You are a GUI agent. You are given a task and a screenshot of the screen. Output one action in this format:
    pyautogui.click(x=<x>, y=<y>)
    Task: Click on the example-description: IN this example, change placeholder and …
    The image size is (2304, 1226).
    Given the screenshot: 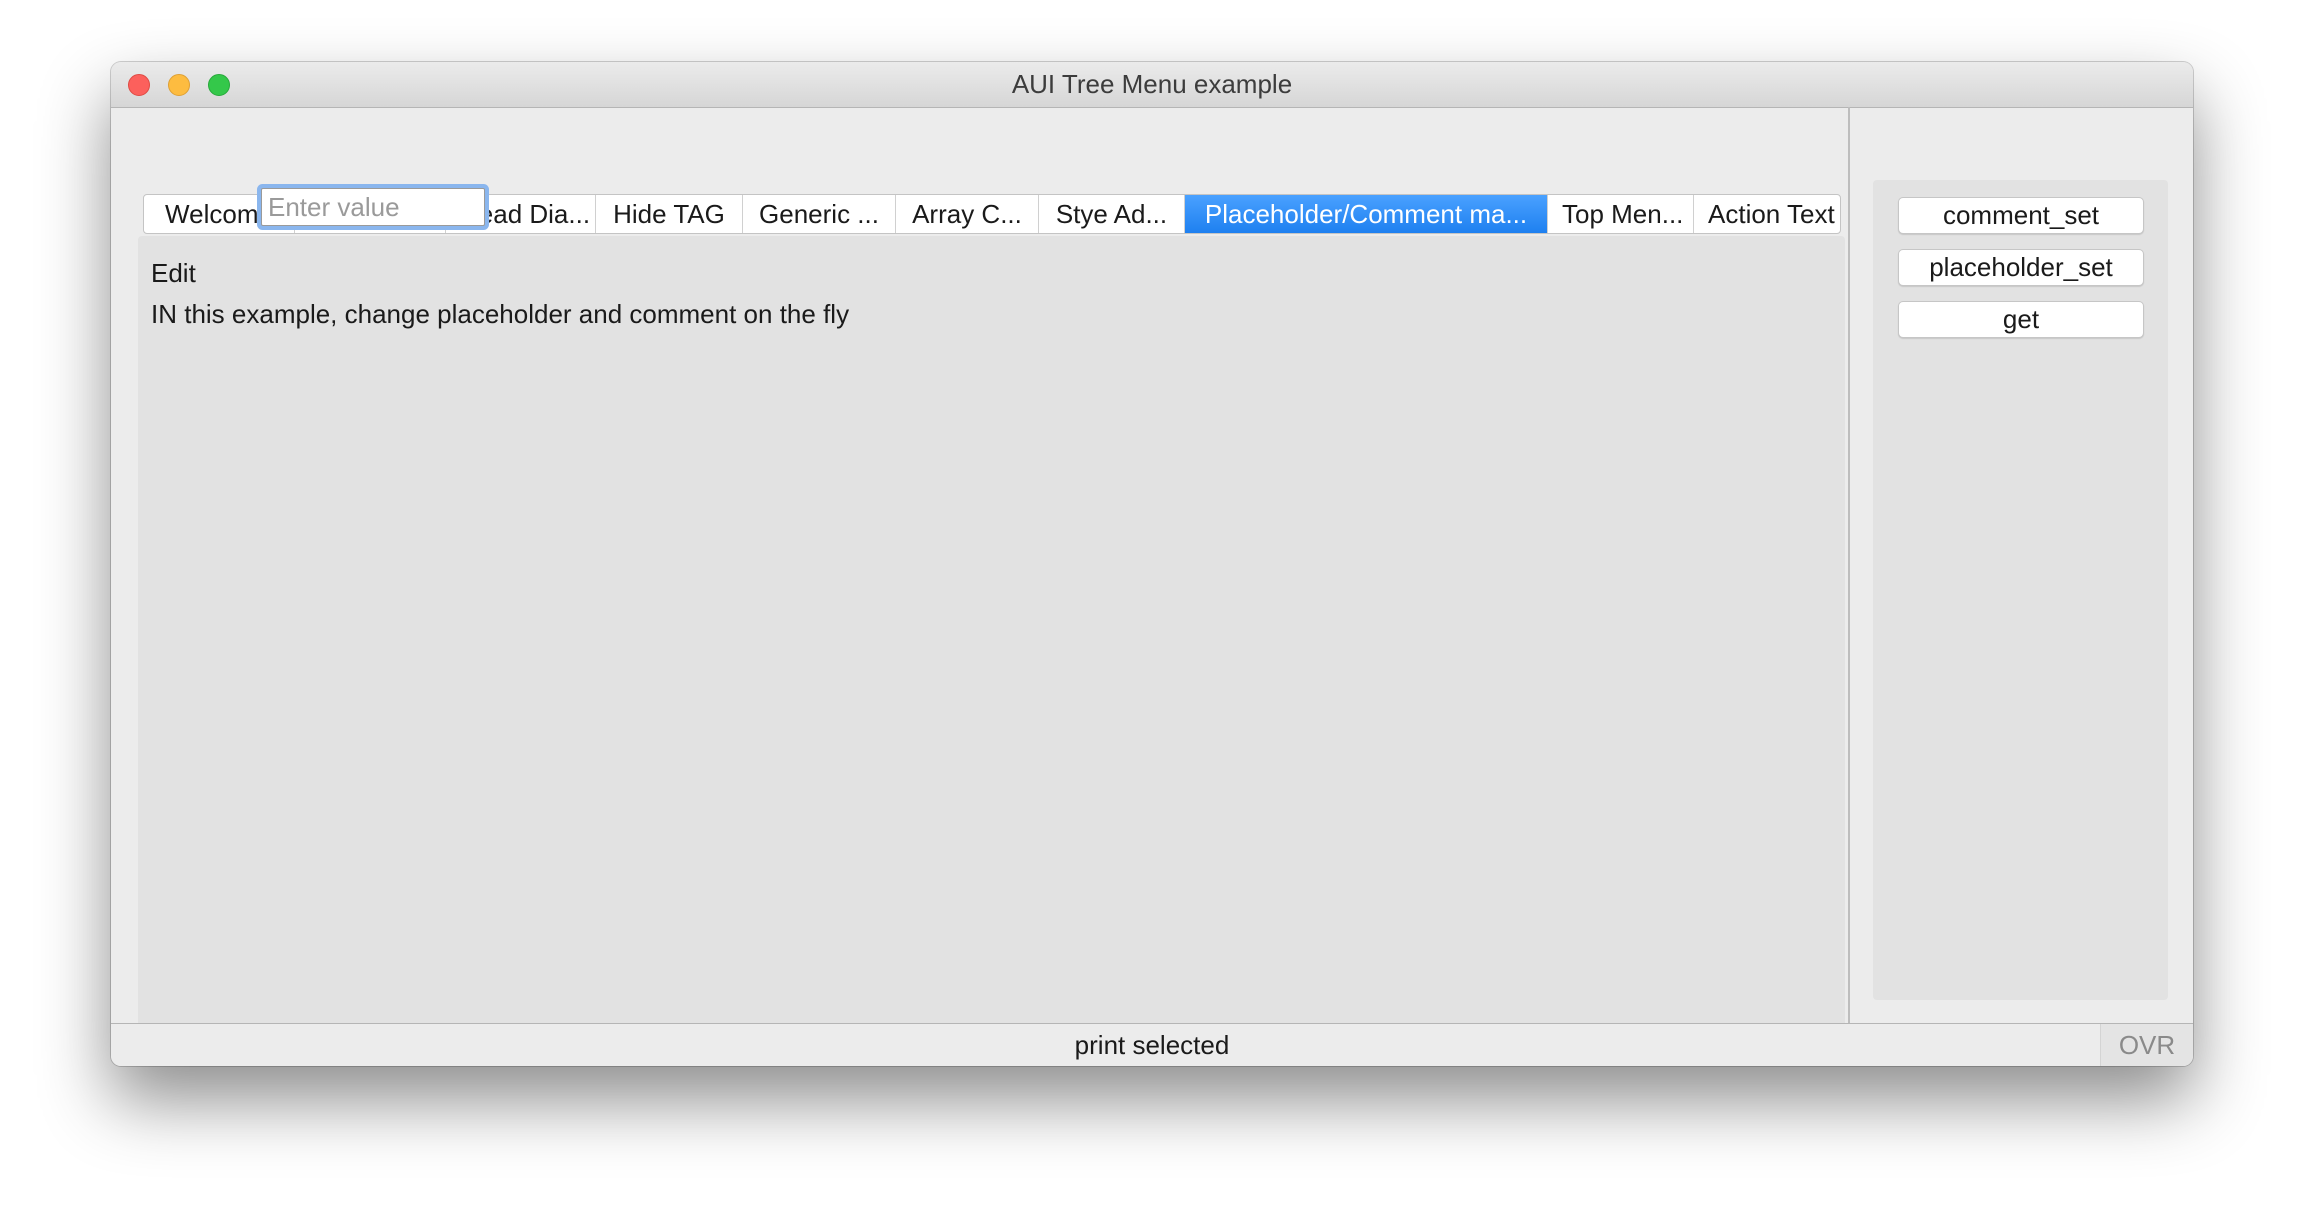 What is the action you would take?
    pyautogui.click(x=500, y=314)
    